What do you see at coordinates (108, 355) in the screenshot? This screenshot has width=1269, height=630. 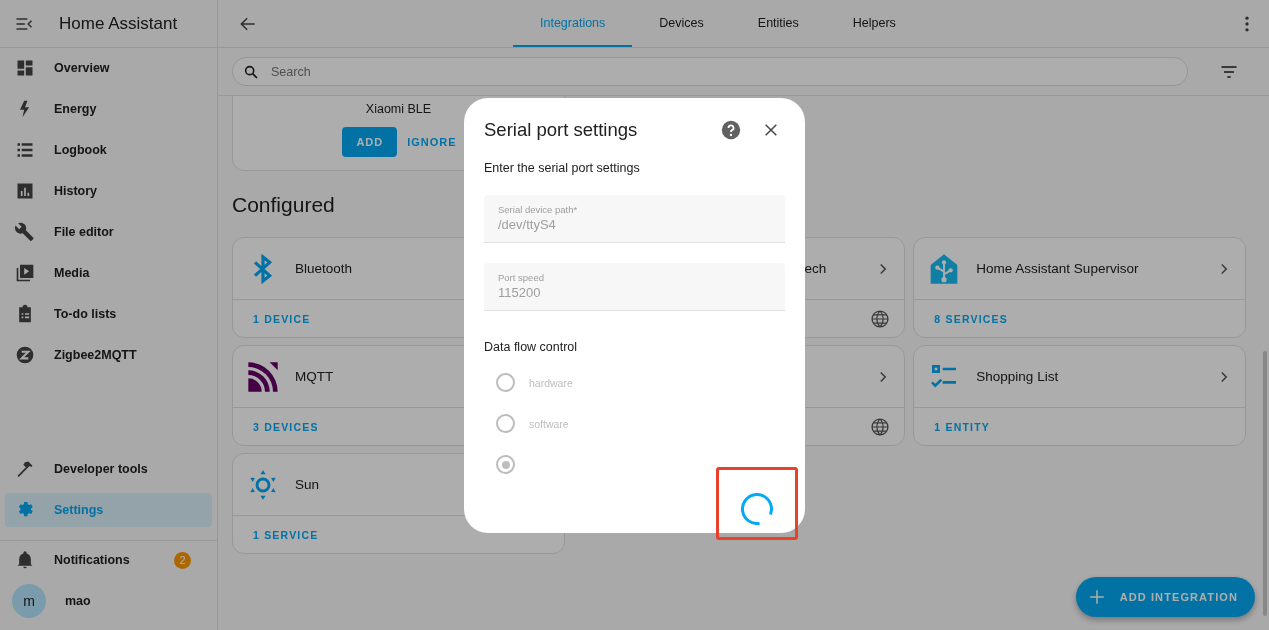 I see `sidebar-item: Zigbee2MQTT` at bounding box center [108, 355].